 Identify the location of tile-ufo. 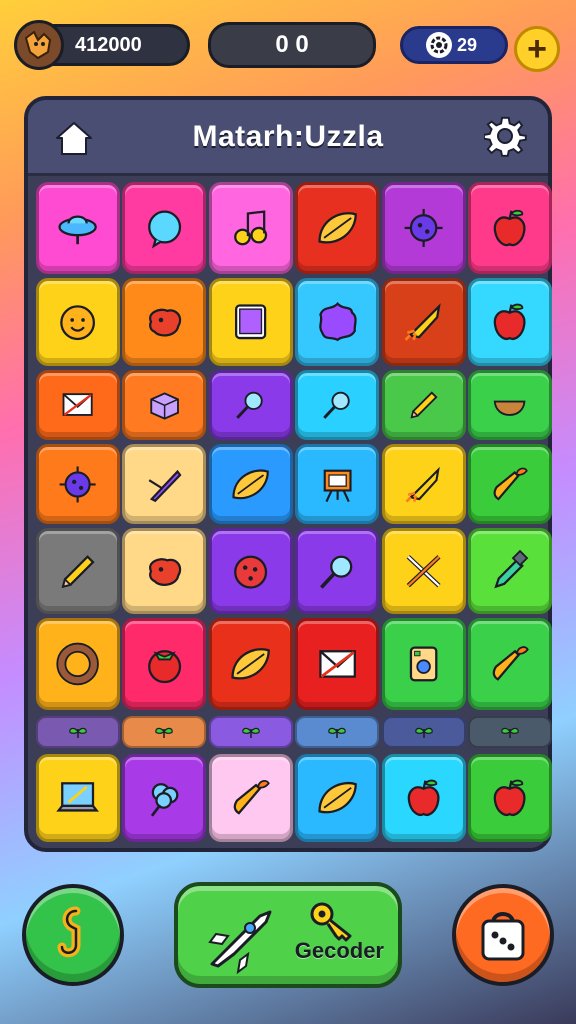
(78, 228).